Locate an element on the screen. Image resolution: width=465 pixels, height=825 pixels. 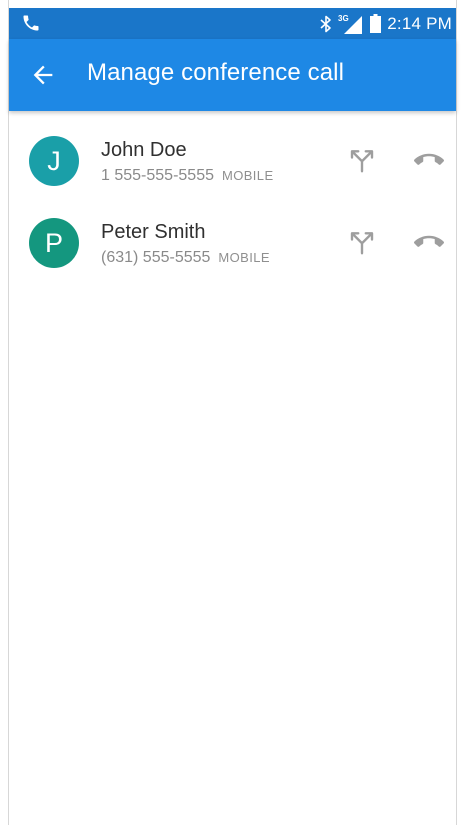
participant-number-line: (631) 555-5555 MOBILE is located at coordinates (185, 258).